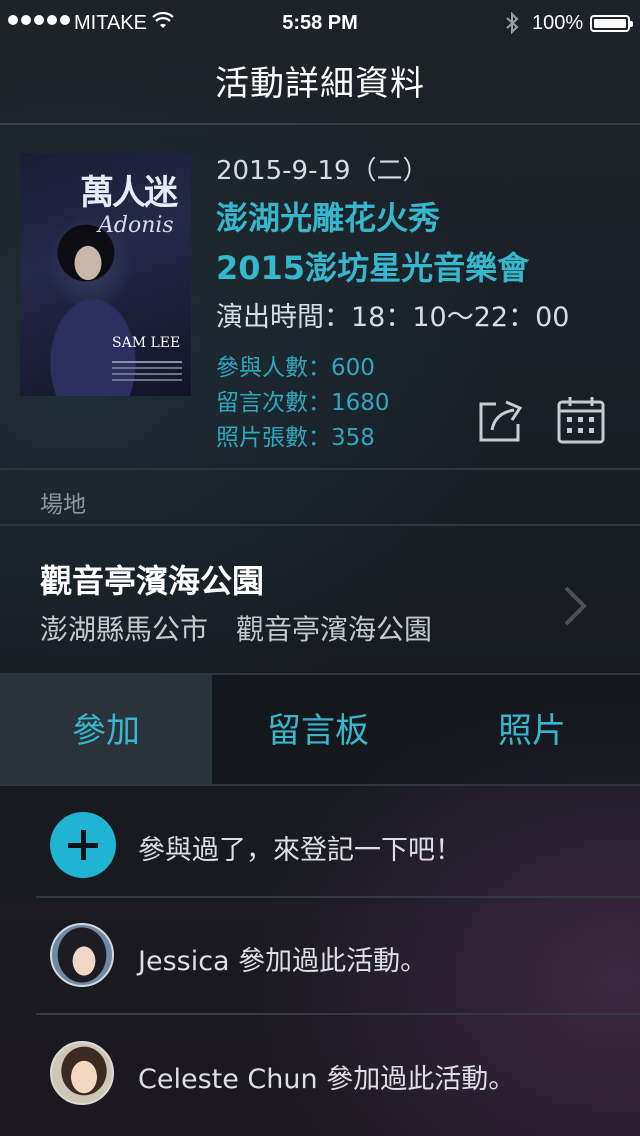 Image resolution: width=640 pixels, height=1136 pixels. I want to click on chevron-right-icon, so click(575, 606).